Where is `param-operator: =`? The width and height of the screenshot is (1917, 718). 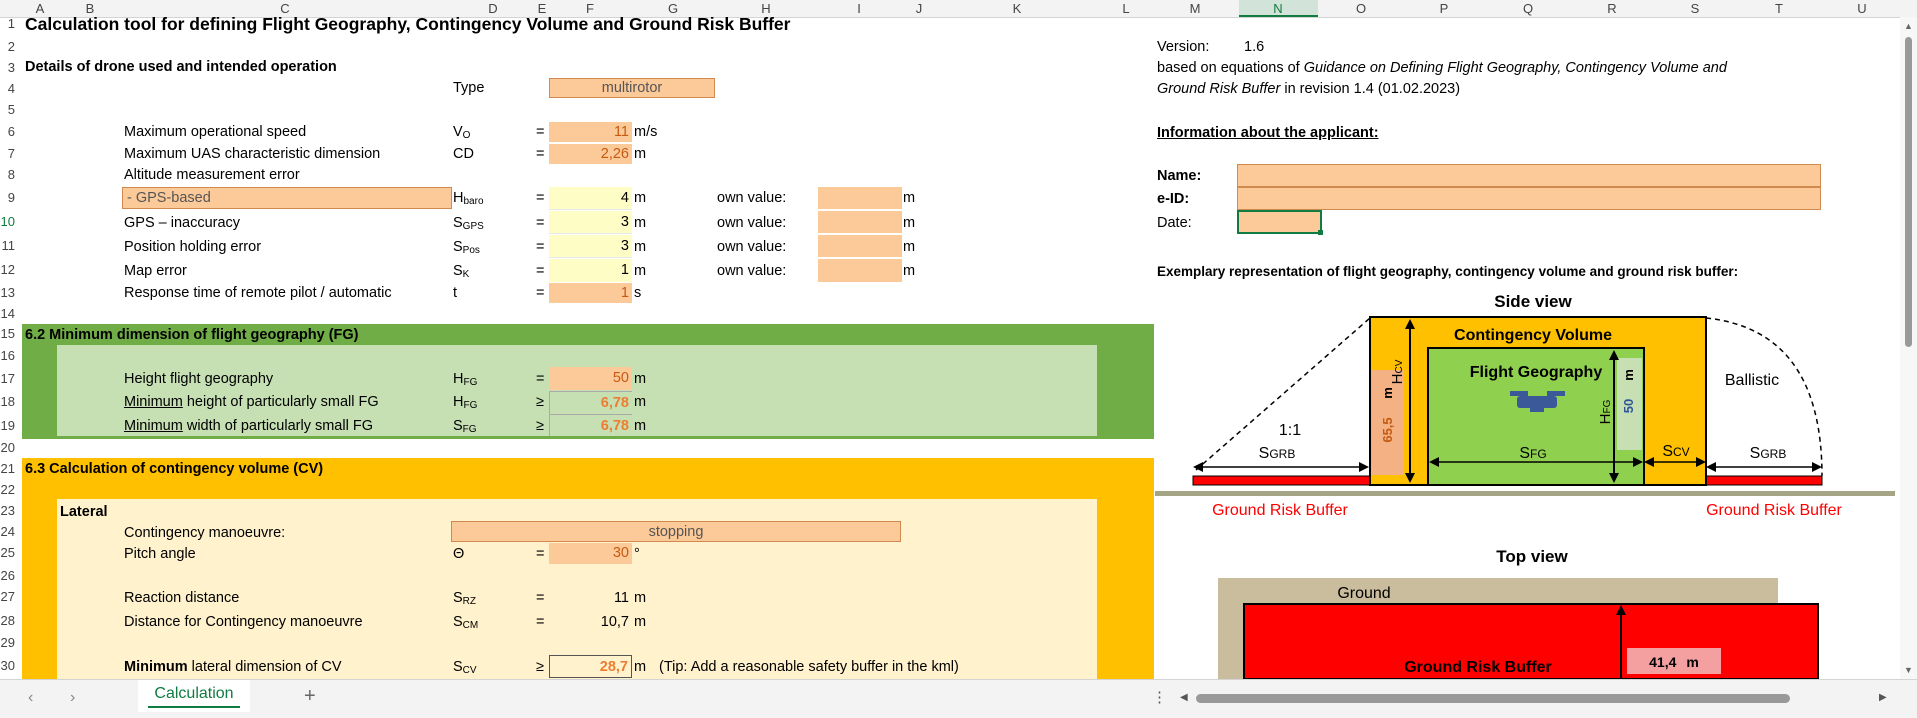
param-operator: = is located at coordinates (540, 132).